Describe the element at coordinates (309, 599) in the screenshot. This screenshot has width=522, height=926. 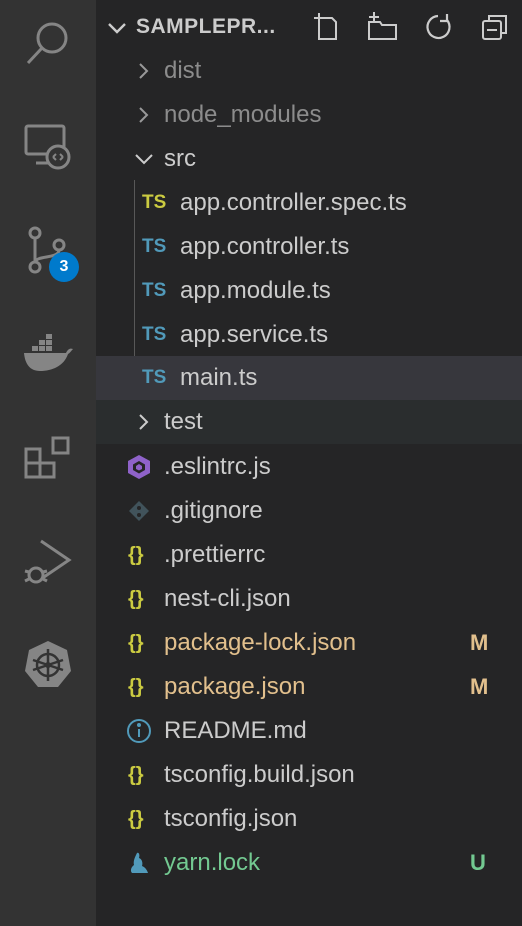
I see `tree-file-nest-cli: {} nest-cli.json` at that location.